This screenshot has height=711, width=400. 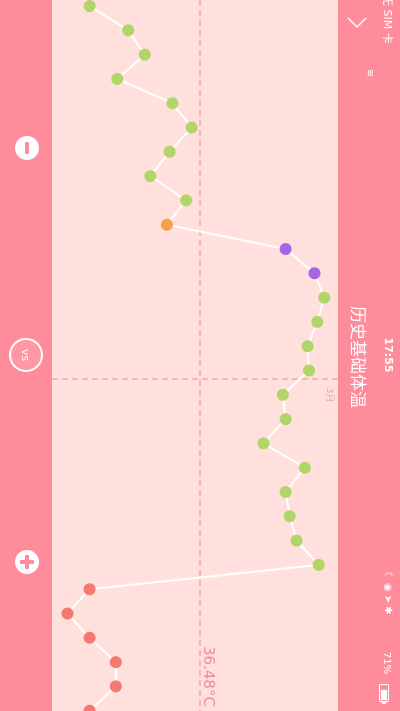 What do you see at coordinates (27, 562) in the screenshot?
I see `zoom-in-button` at bounding box center [27, 562].